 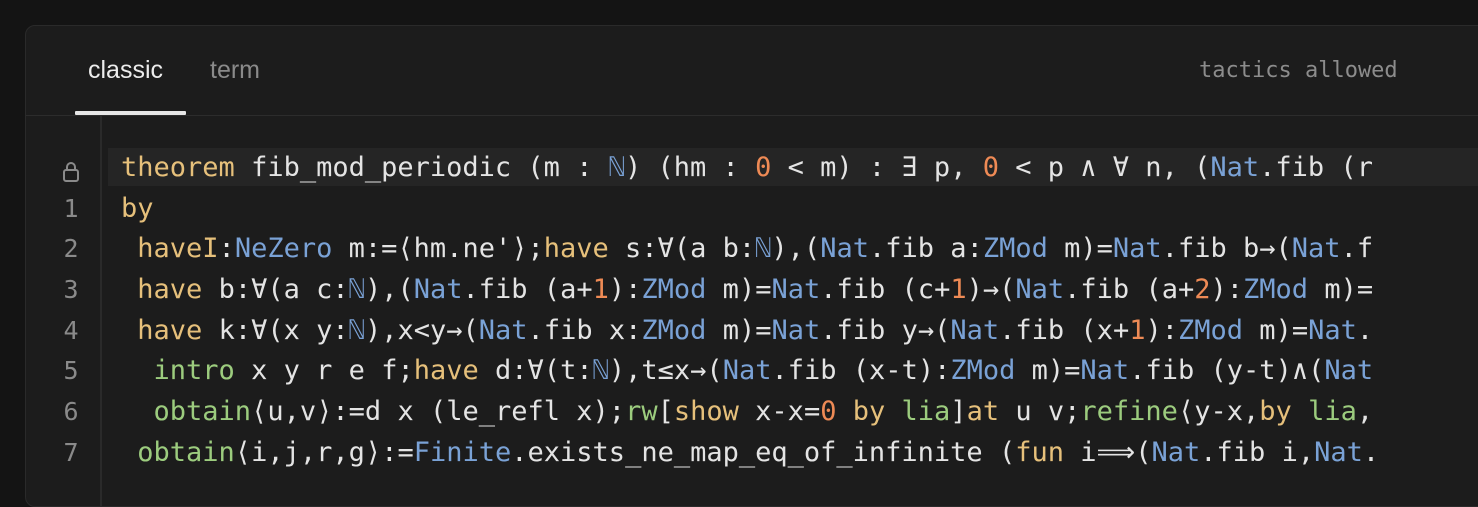 What do you see at coordinates (101, 311) in the screenshot?
I see `editor-divider` at bounding box center [101, 311].